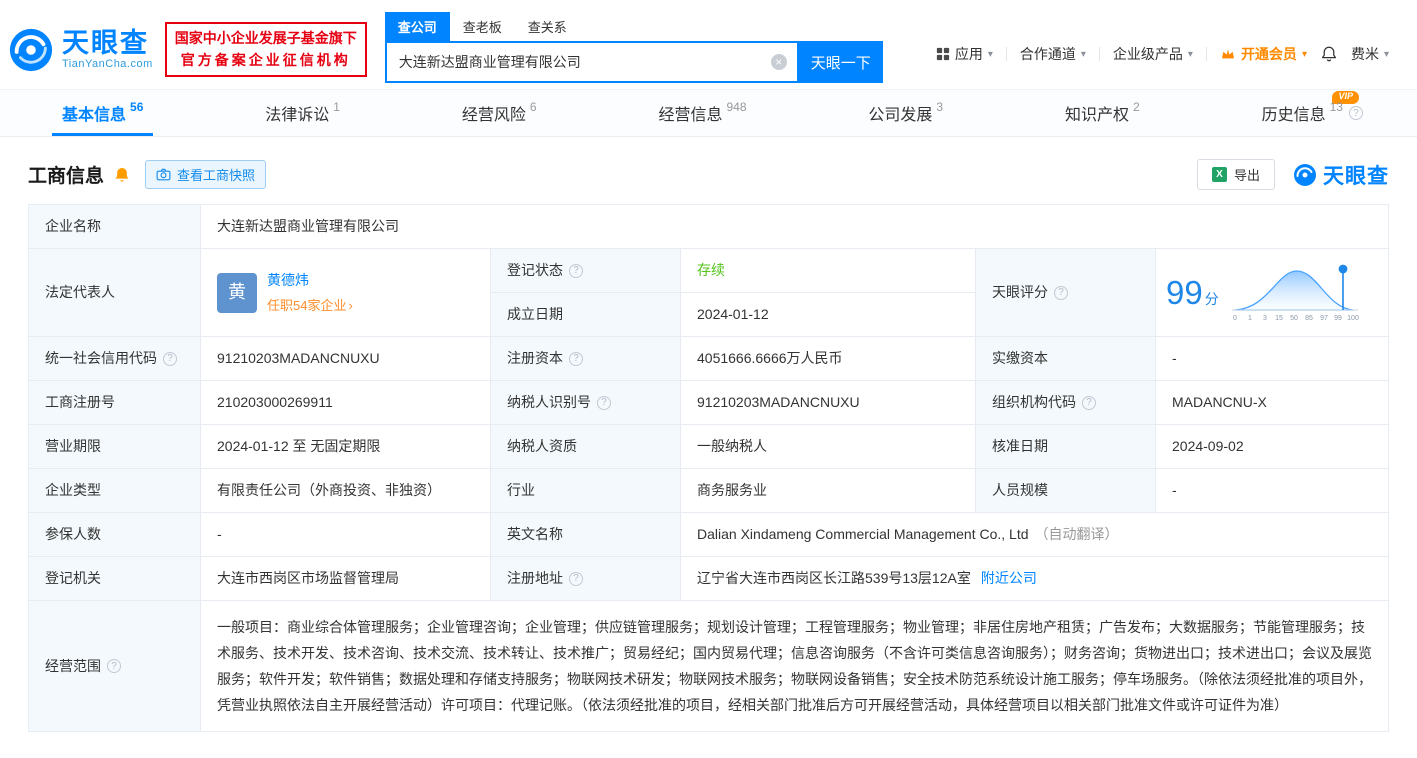  Describe the element at coordinates (1265, 318) in the screenshot. I see `svg-text: 3` at that location.